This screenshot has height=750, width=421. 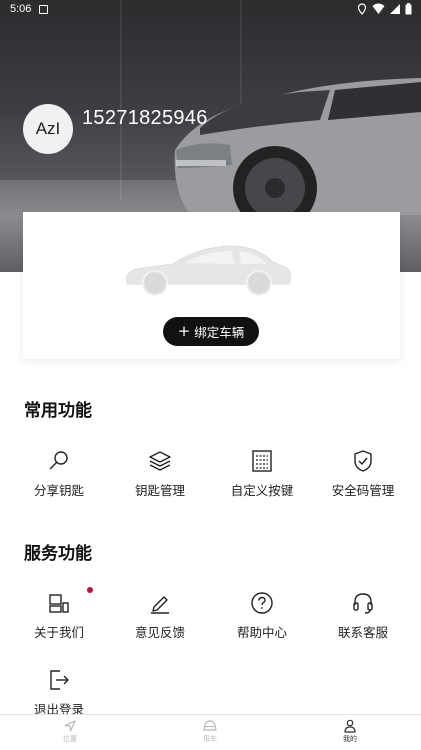 What do you see at coordinates (43, 9) in the screenshot?
I see `notification-icon` at bounding box center [43, 9].